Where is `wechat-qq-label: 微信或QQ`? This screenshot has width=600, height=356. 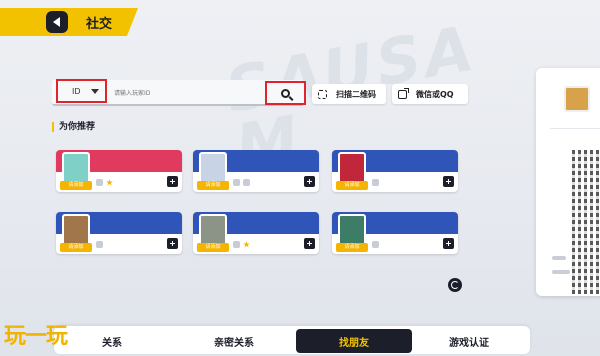 wechat-qq-label: 微信或QQ is located at coordinates (435, 94).